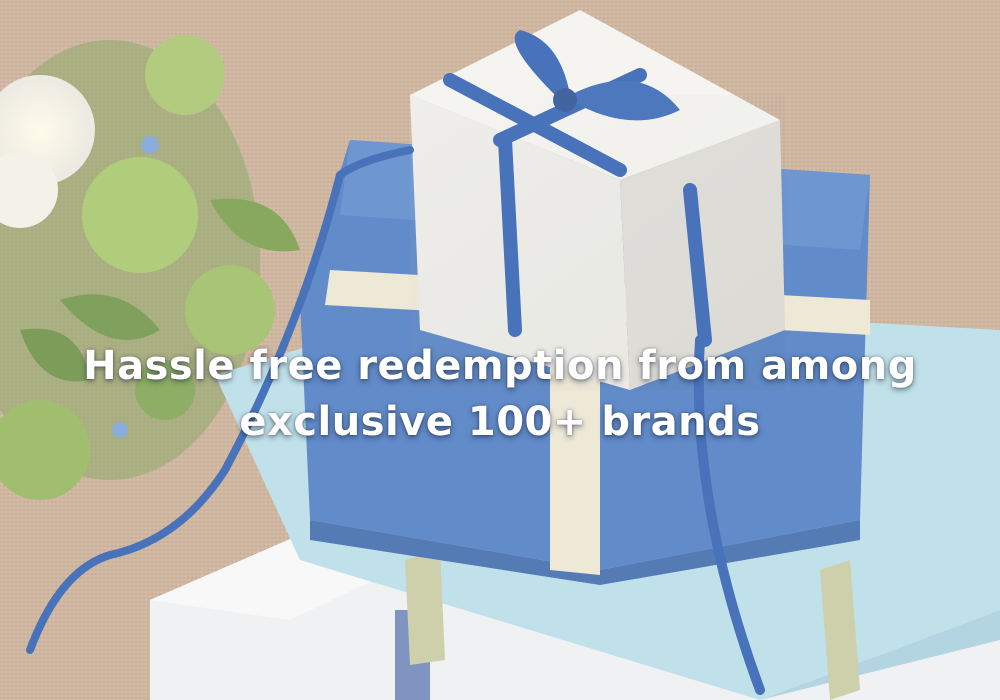 This screenshot has height=700, width=1000. What do you see at coordinates (500, 366) in the screenshot?
I see `headline-line-1: Hassle free redemption from among` at bounding box center [500, 366].